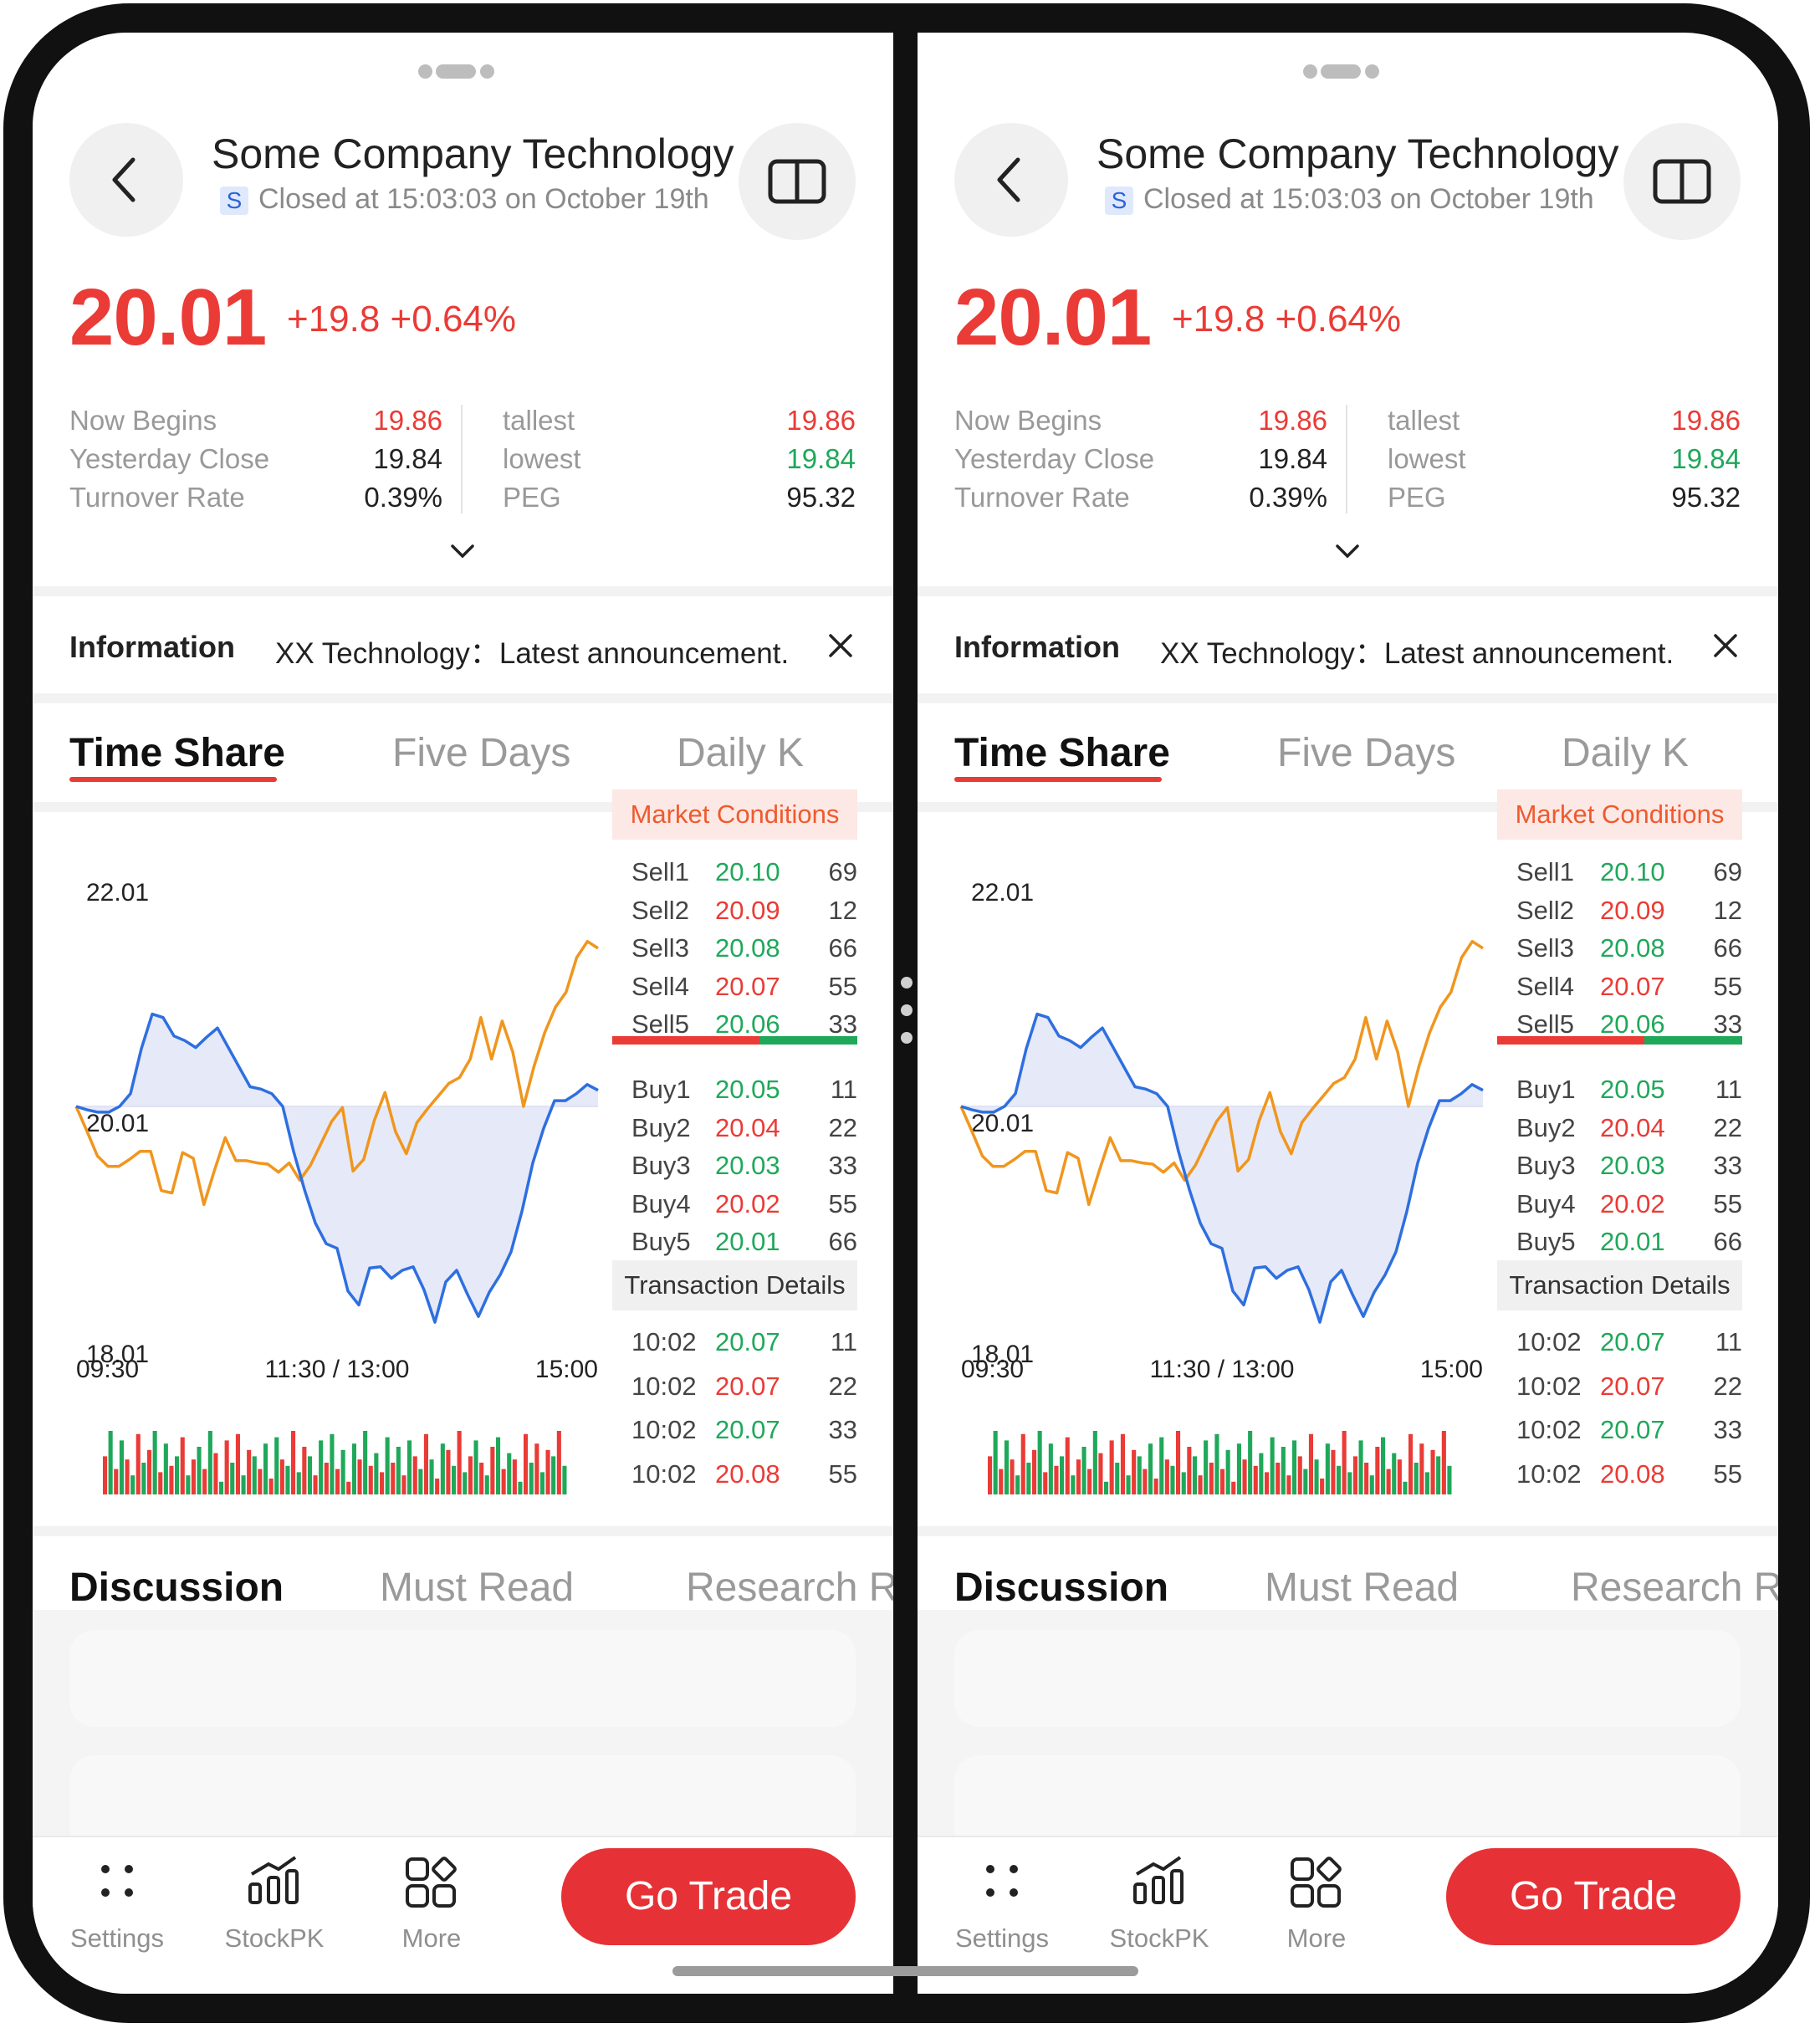  Describe the element at coordinates (685, 1040) in the screenshot. I see `sell-ratio-fill` at that location.